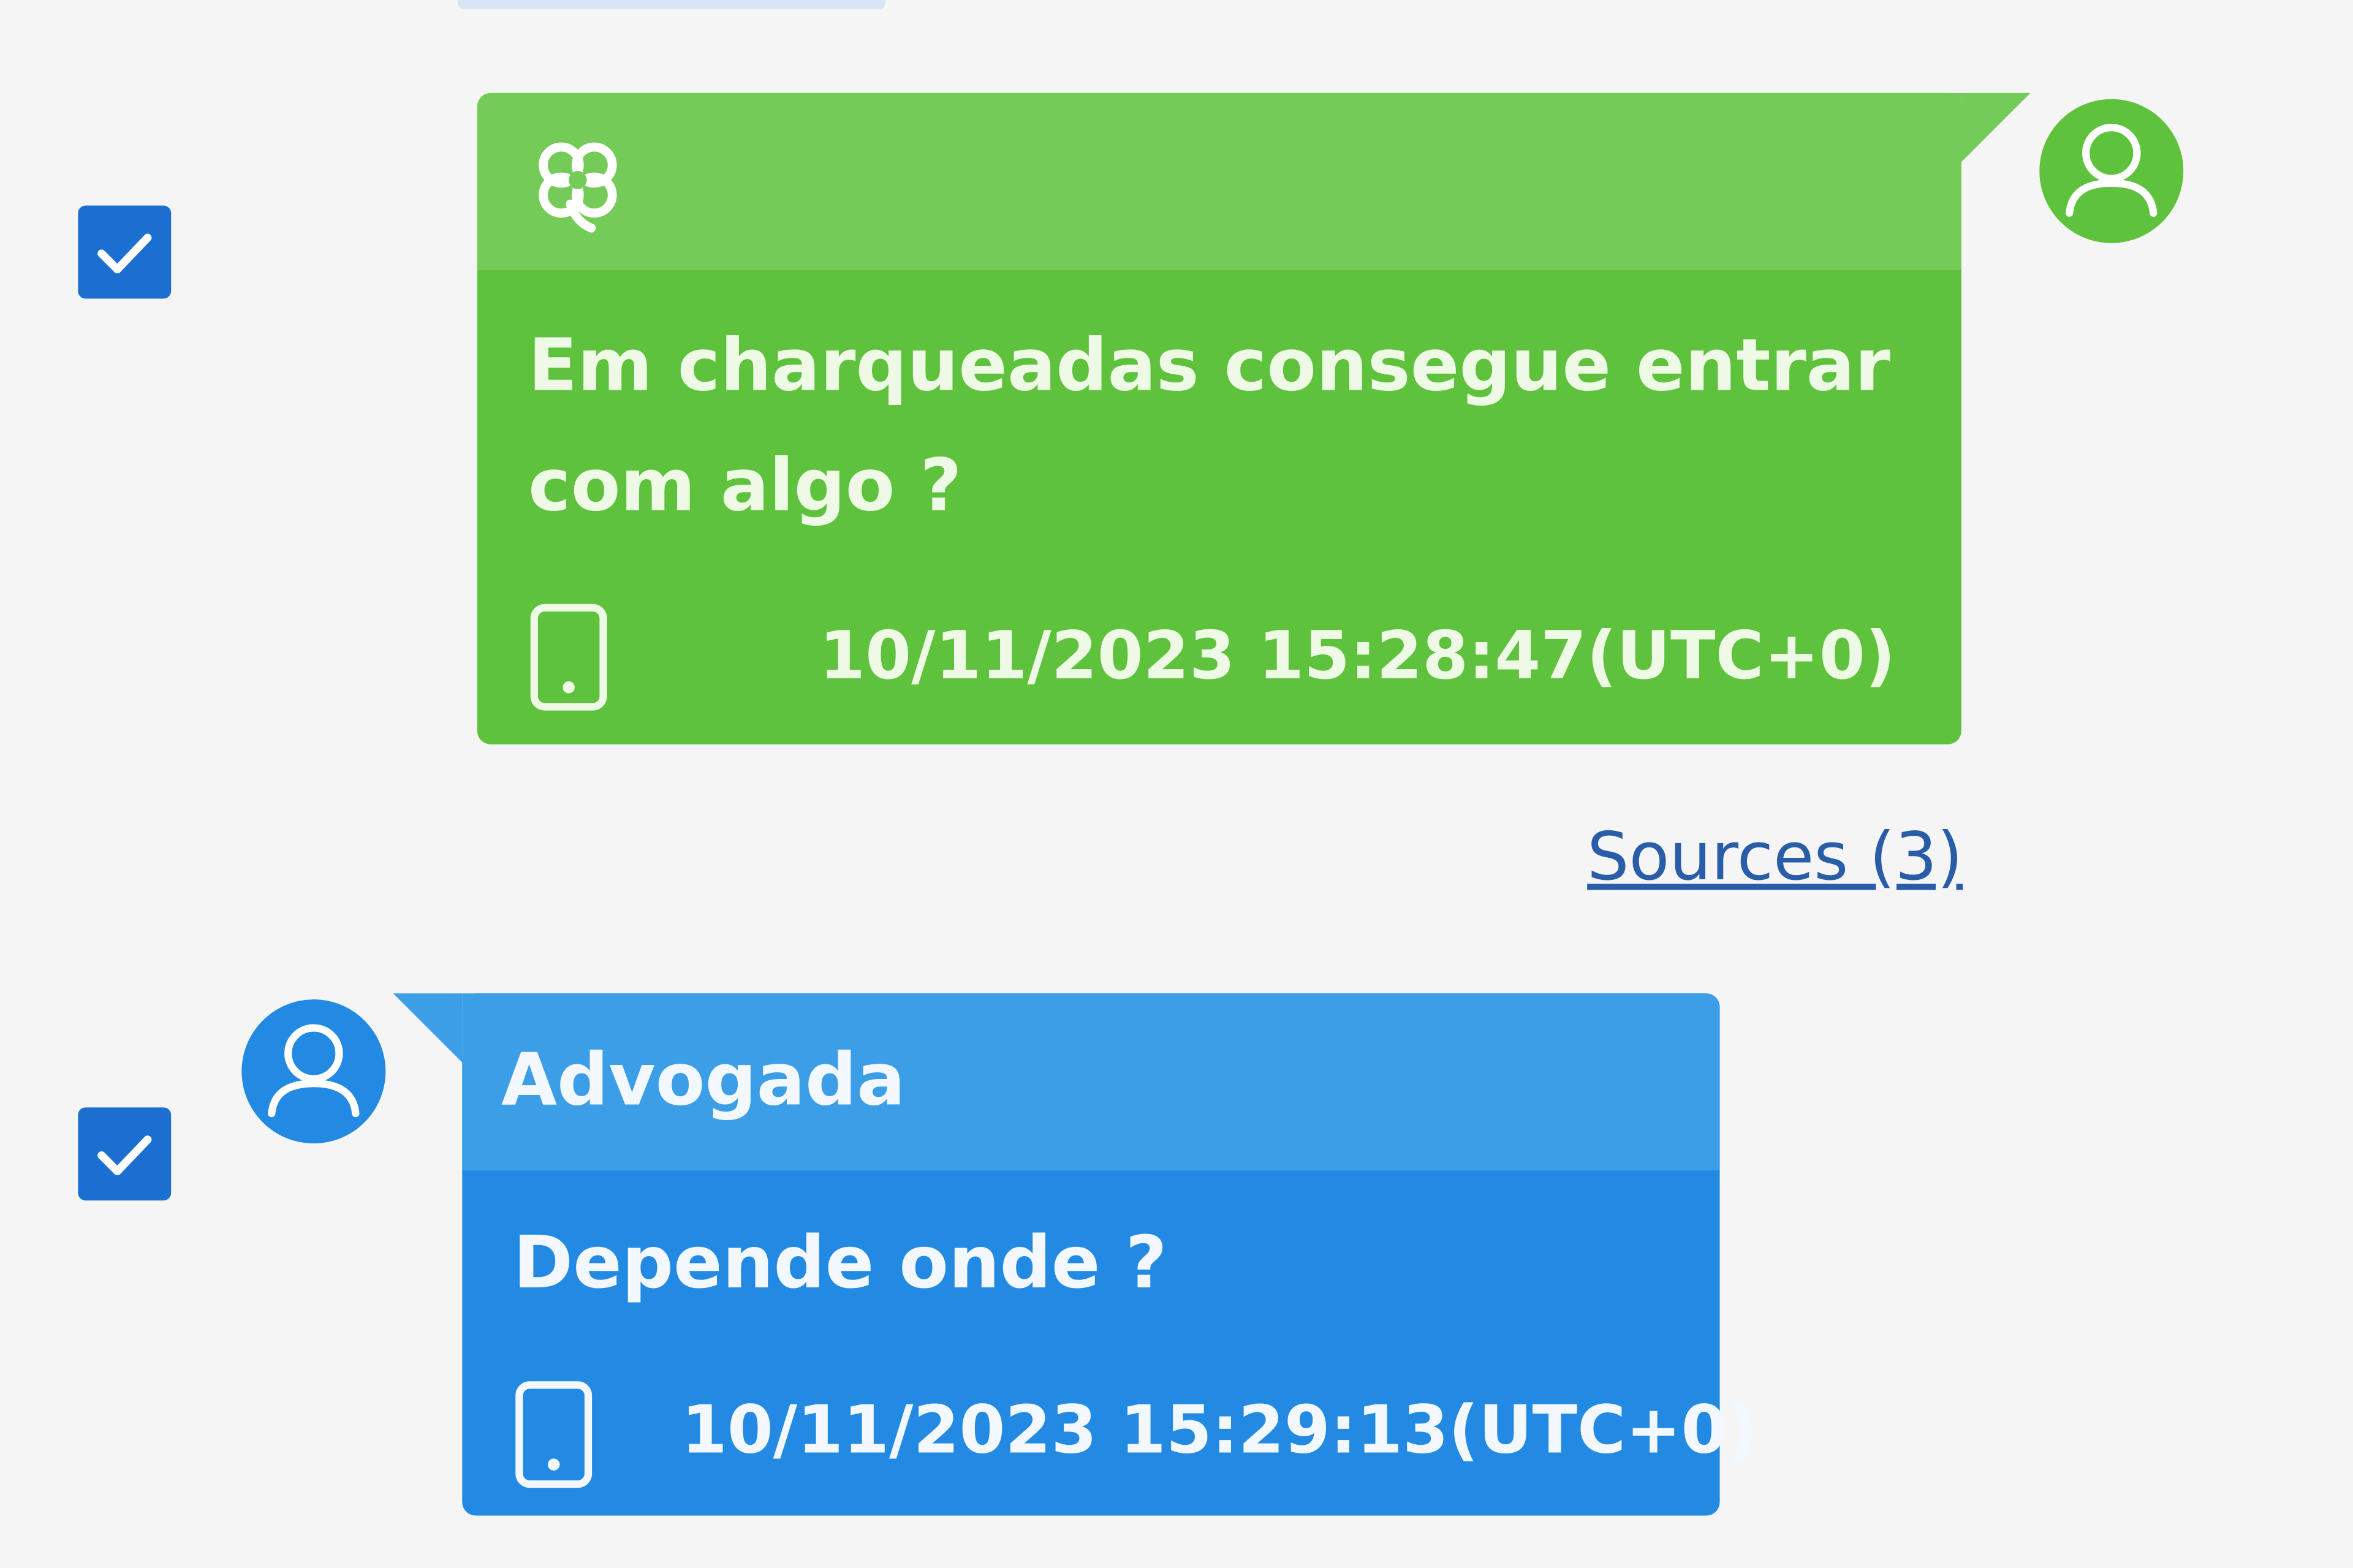  I want to click on sources-link: Sources (3), so click(1775, 858).